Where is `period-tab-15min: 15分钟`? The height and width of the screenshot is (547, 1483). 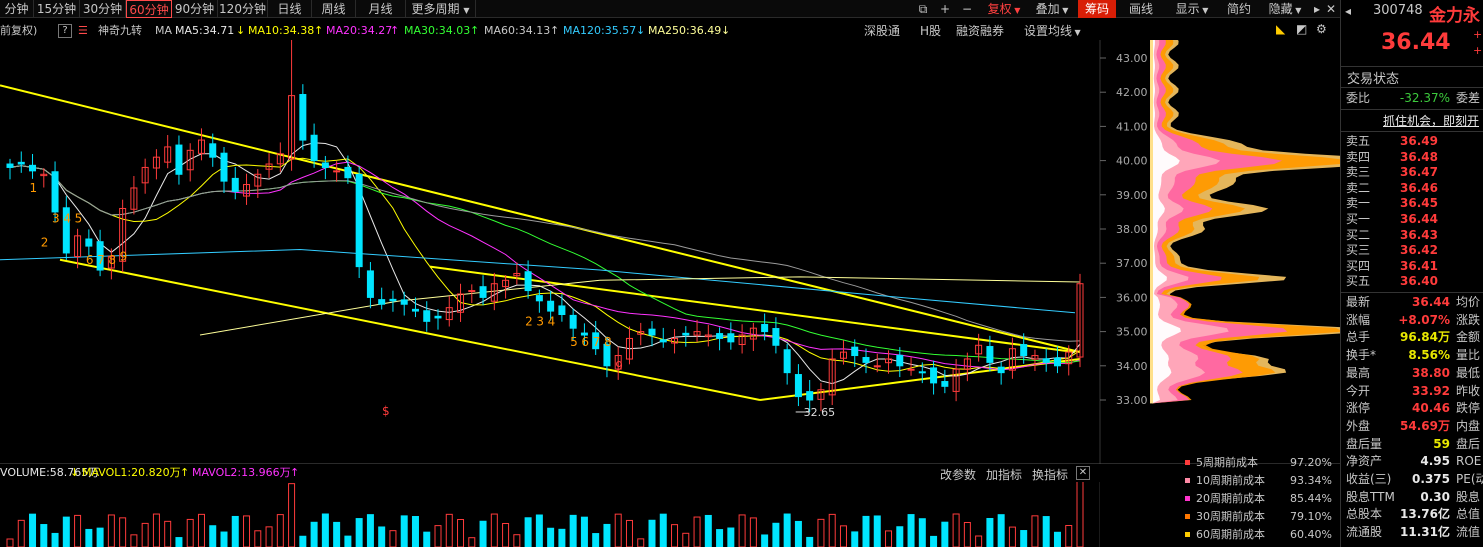
period-tab-15min: 15分钟 is located at coordinates (57, 9).